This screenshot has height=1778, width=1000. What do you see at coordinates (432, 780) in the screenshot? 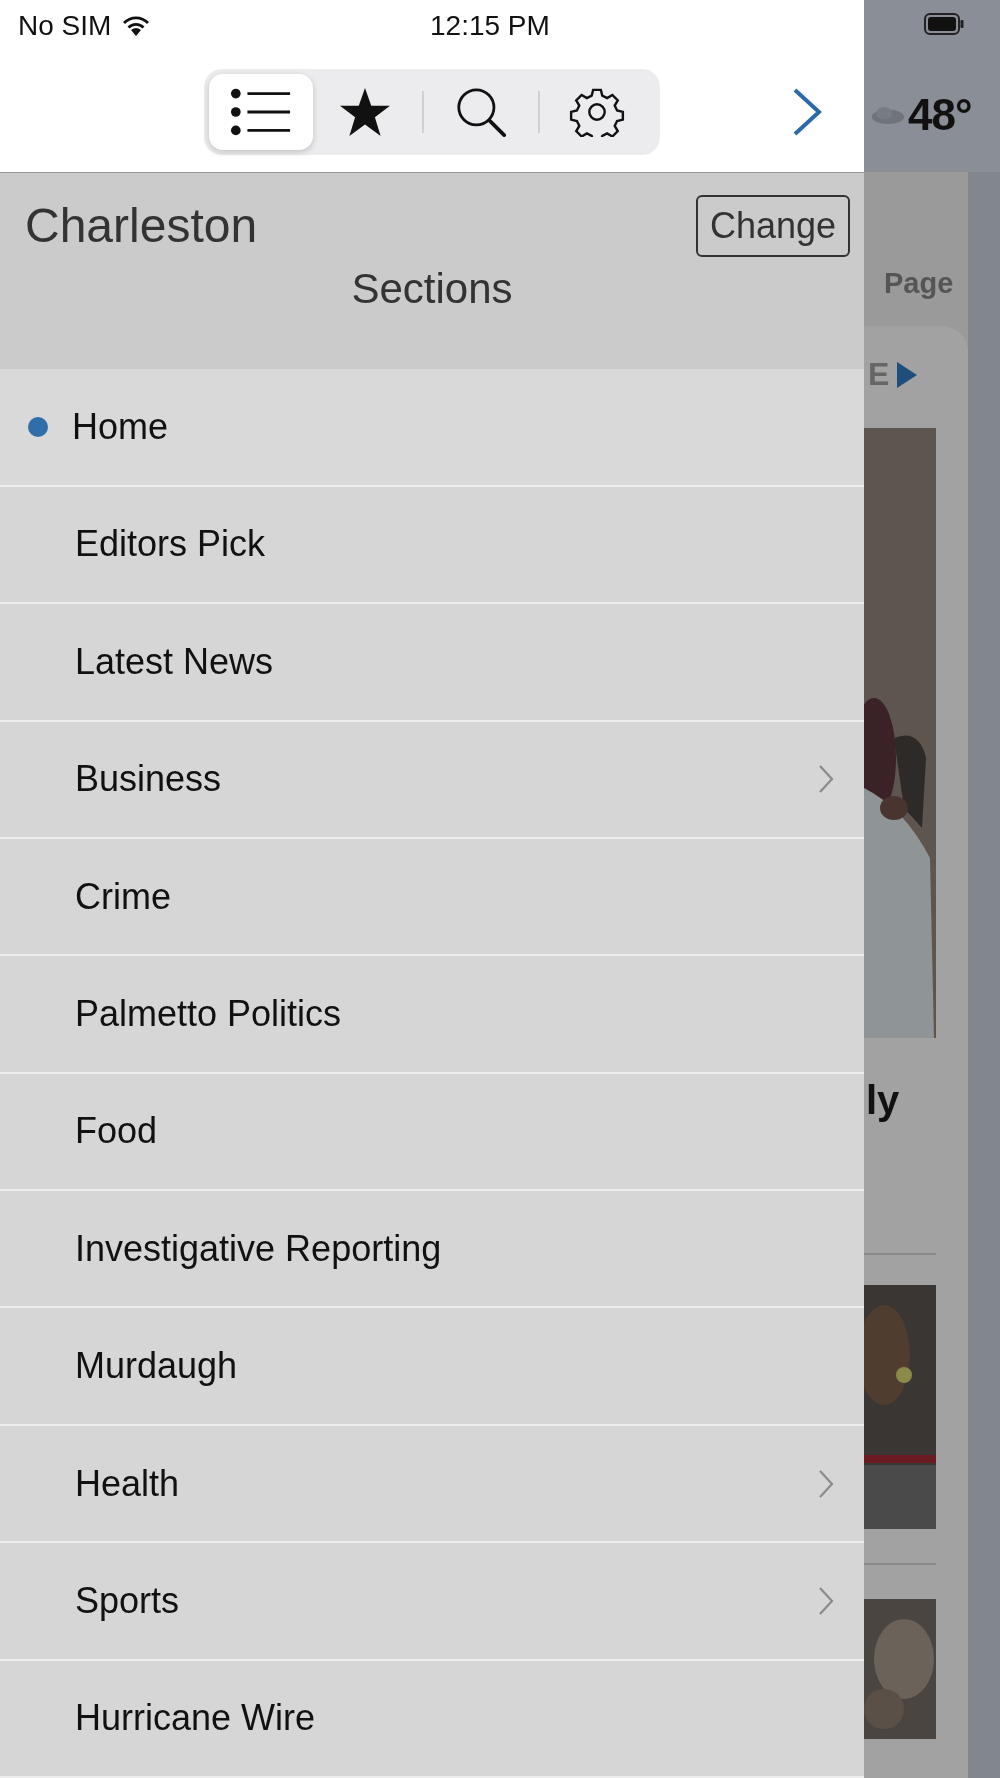
I see `section-item: Business` at bounding box center [432, 780].